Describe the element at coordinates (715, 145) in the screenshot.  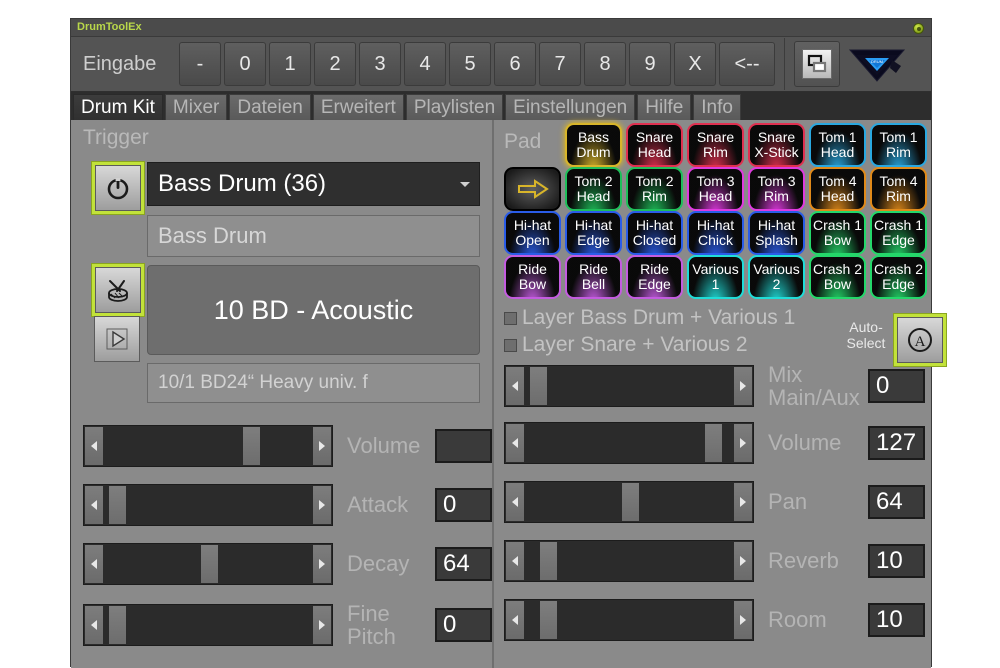
I see `pad-button: Snare Rim` at that location.